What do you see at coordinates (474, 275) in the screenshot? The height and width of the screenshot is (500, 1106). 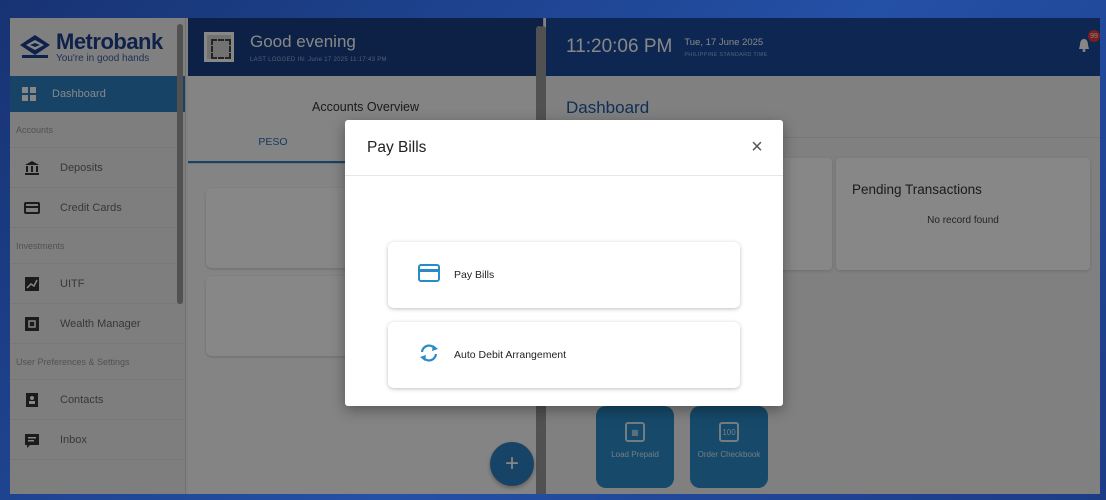 I see `option-label: Pay Bills` at bounding box center [474, 275].